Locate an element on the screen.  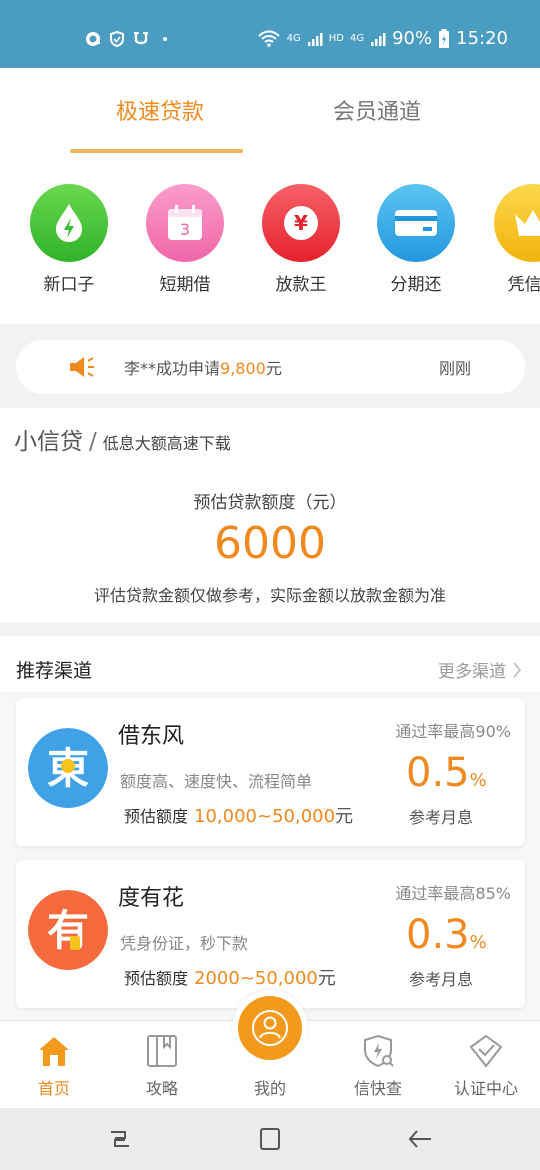
logo-char: 有 is located at coordinates (68, 930).